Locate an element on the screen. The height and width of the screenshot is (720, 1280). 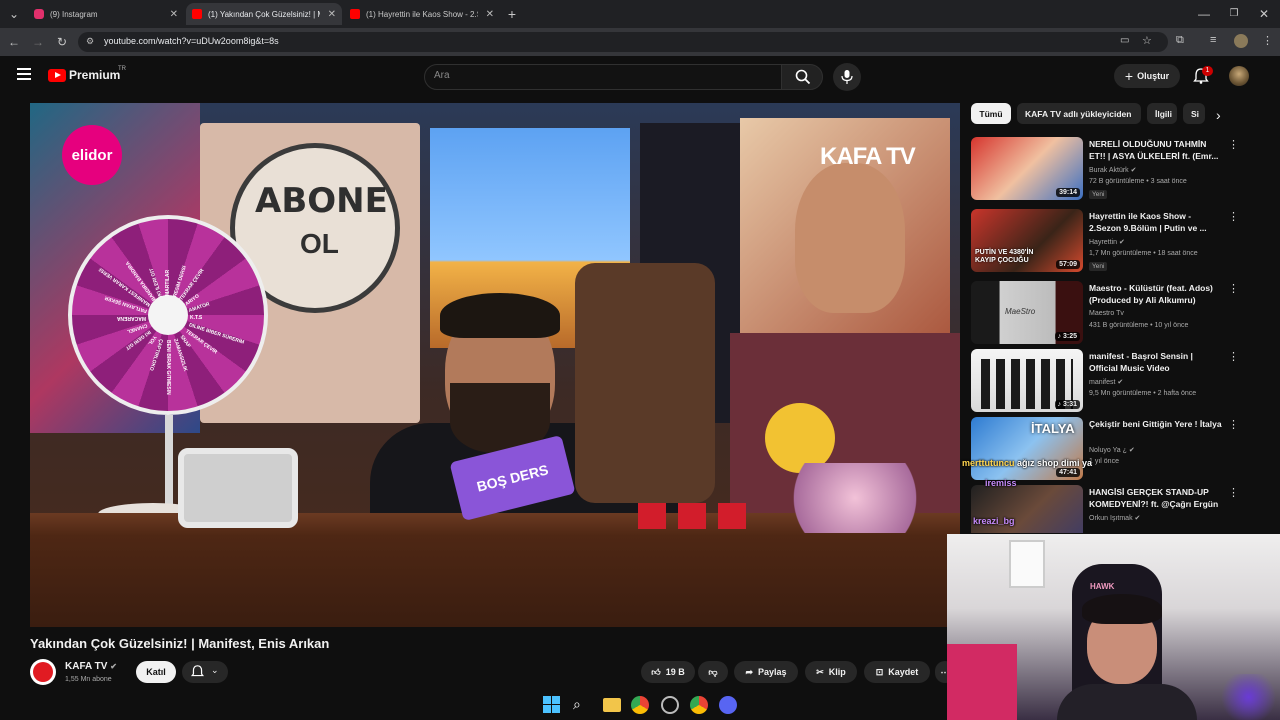
like-button: 👍︎ 19 B is located at coordinates (668, 672).